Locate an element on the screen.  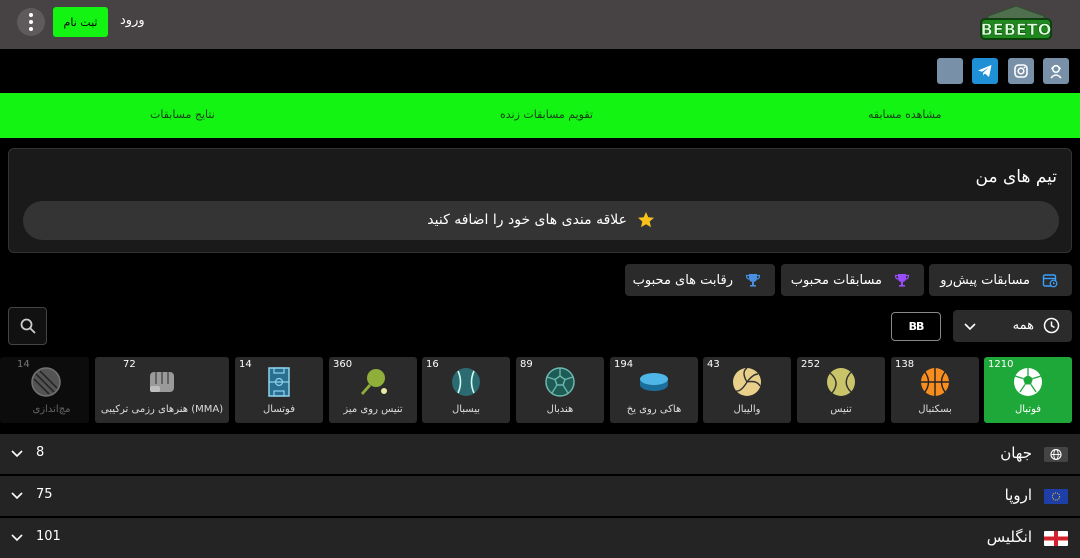
time-filter-select: همه is located at coordinates (1012, 326).